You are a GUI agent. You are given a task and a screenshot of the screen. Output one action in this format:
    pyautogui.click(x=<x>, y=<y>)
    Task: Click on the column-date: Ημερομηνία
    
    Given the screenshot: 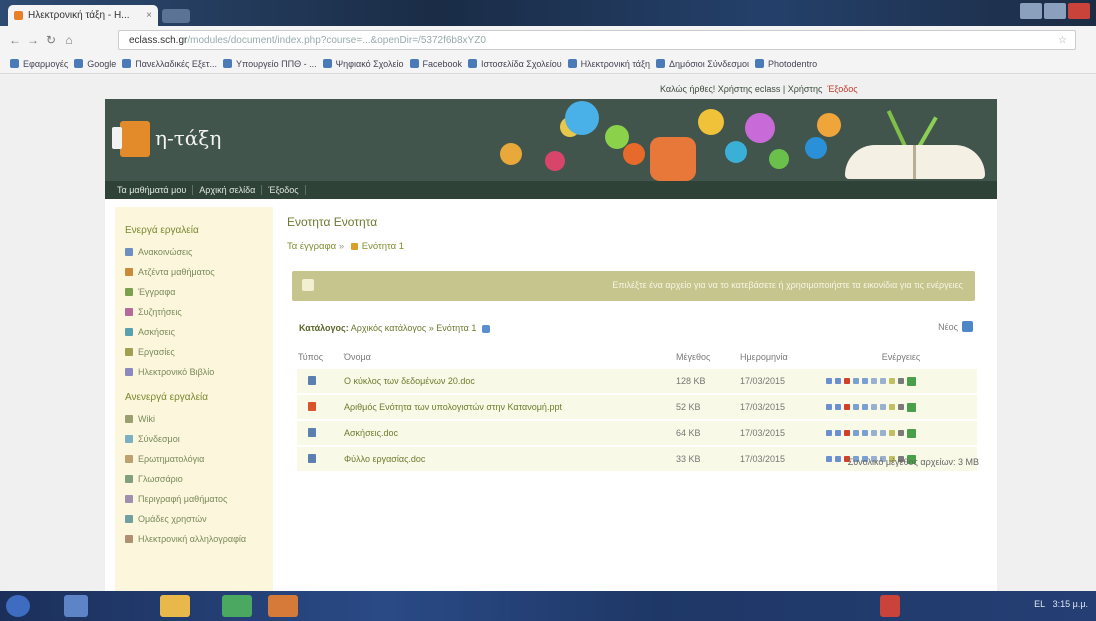 What is the action you would take?
    pyautogui.click(x=782, y=357)
    